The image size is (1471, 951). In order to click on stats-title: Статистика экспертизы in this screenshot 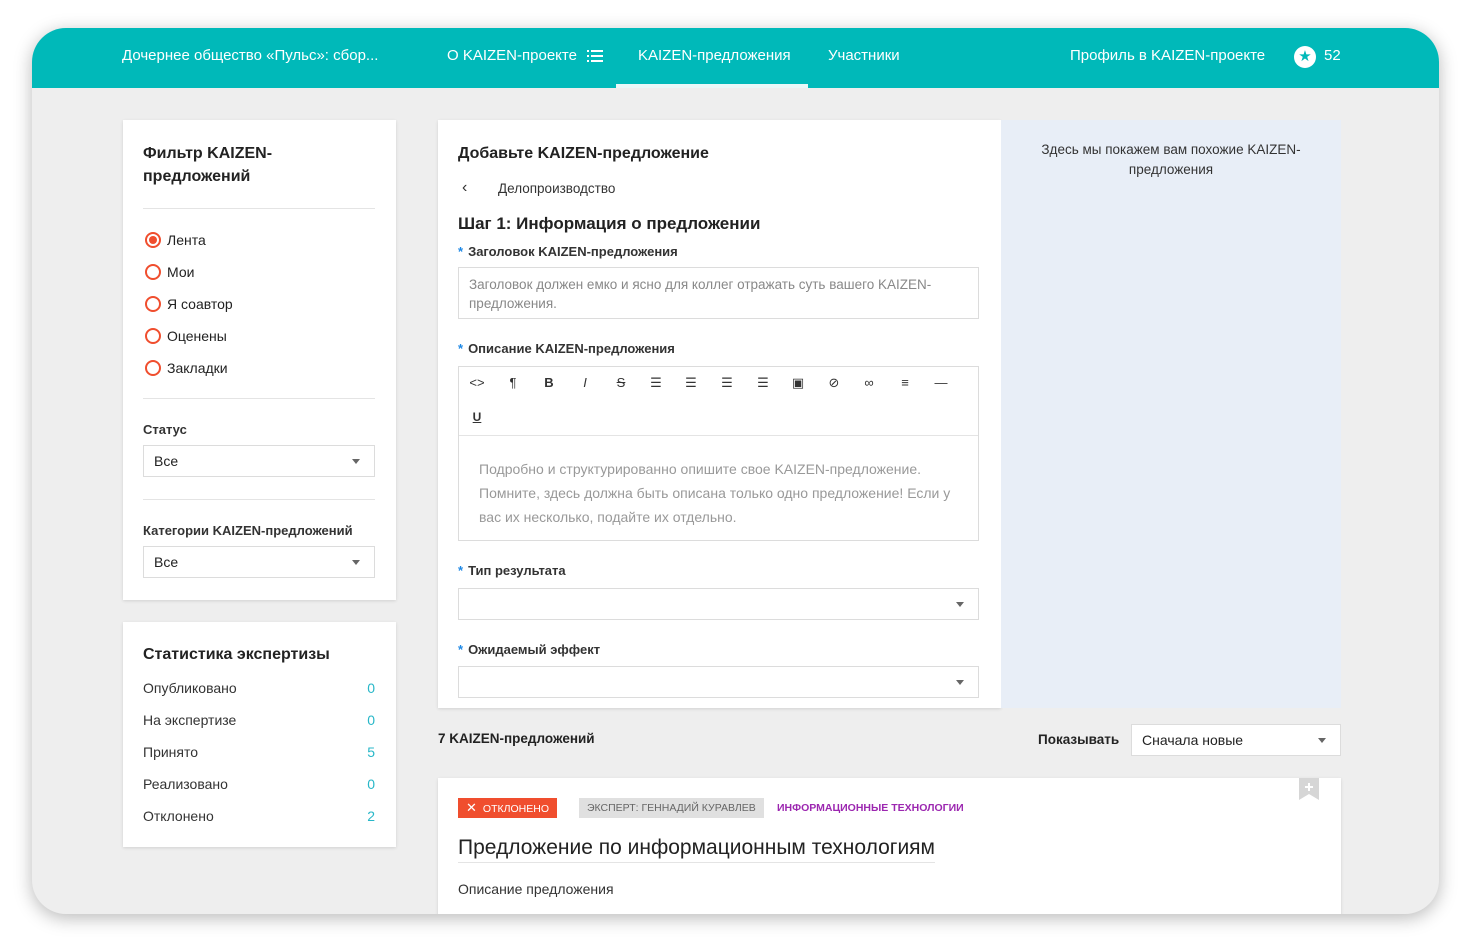, I will do `click(236, 654)`.